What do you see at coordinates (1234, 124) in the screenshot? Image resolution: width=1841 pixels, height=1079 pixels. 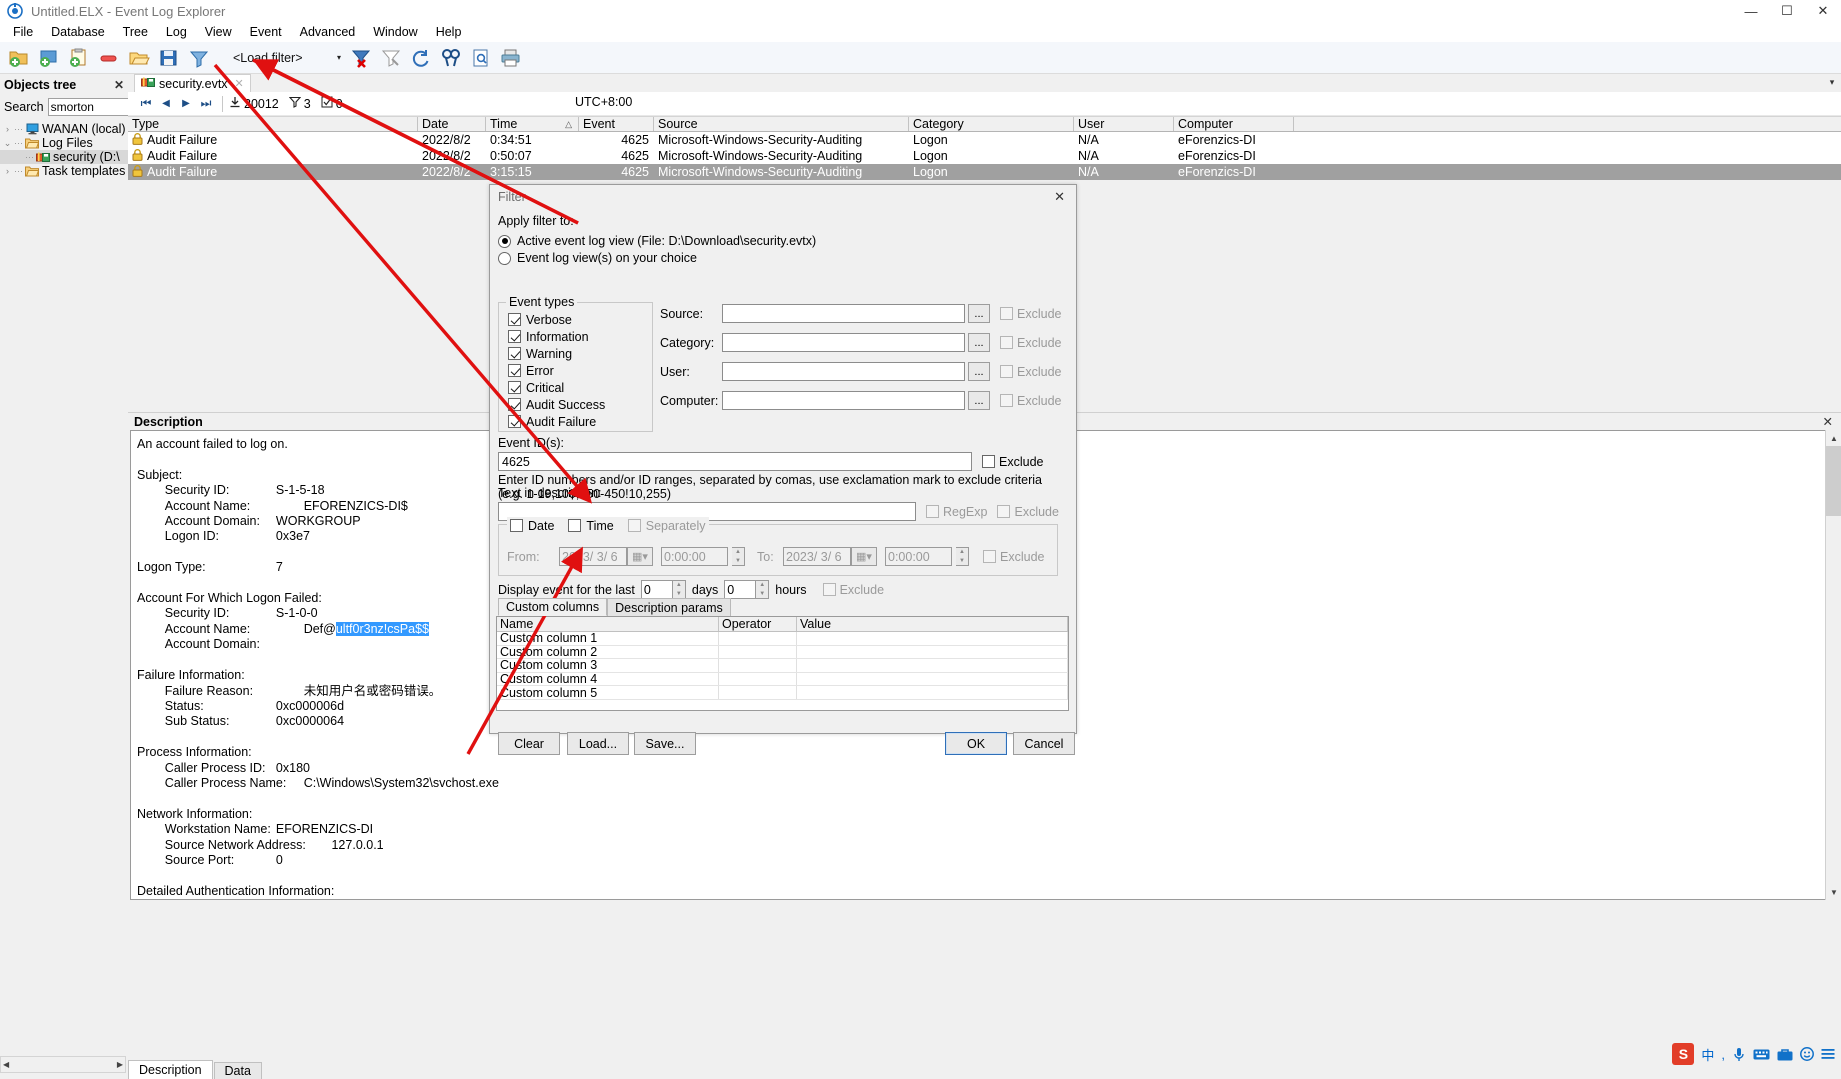 I see `column-header-computer: Computer` at bounding box center [1234, 124].